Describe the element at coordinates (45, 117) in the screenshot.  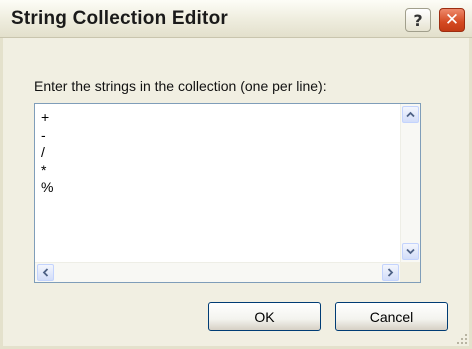
I see `string-line: +` at that location.